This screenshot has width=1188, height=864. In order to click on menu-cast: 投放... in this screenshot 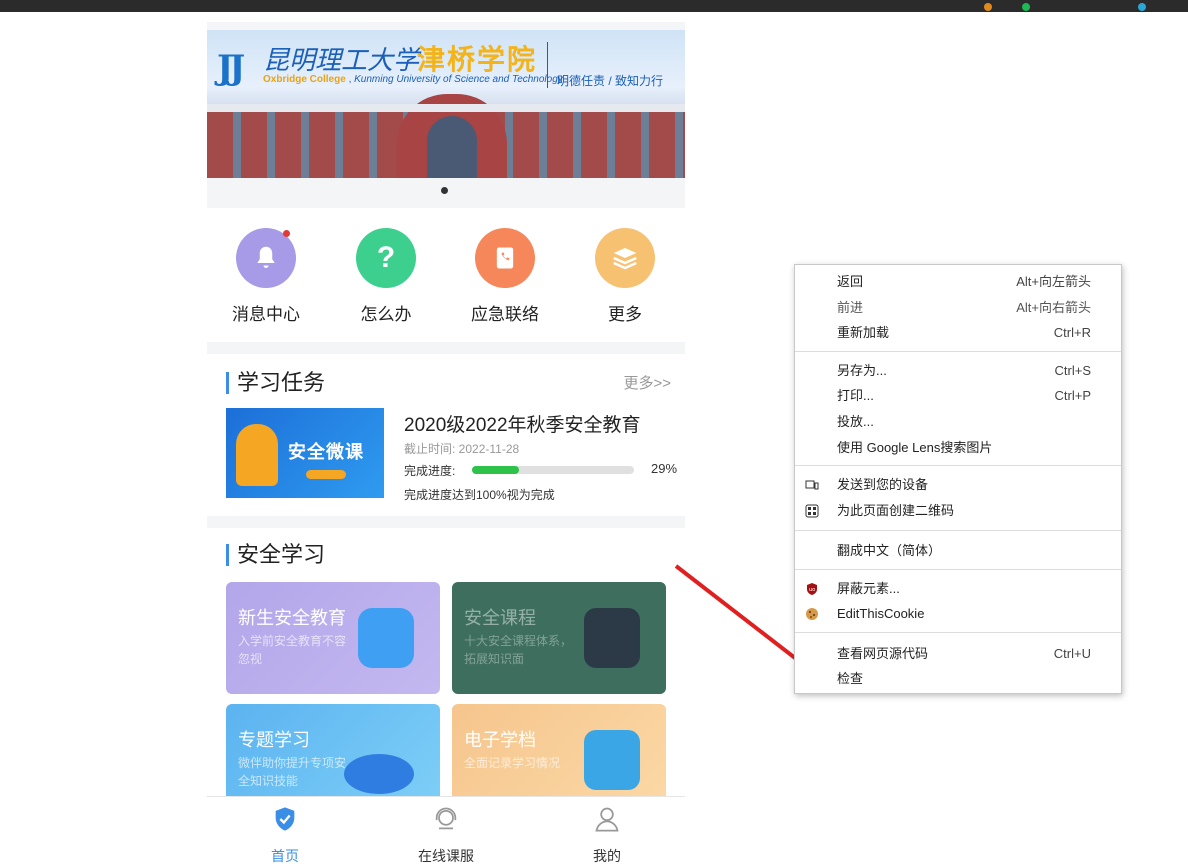, I will do `click(958, 422)`.